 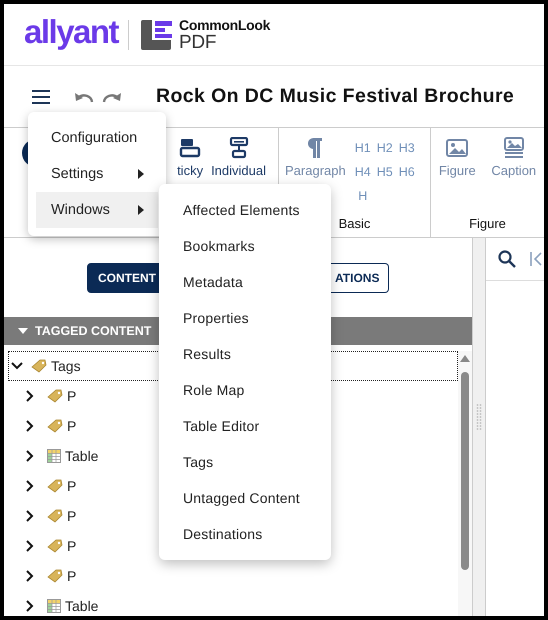 What do you see at coordinates (487, 223) in the screenshot?
I see `group-label: Figure` at bounding box center [487, 223].